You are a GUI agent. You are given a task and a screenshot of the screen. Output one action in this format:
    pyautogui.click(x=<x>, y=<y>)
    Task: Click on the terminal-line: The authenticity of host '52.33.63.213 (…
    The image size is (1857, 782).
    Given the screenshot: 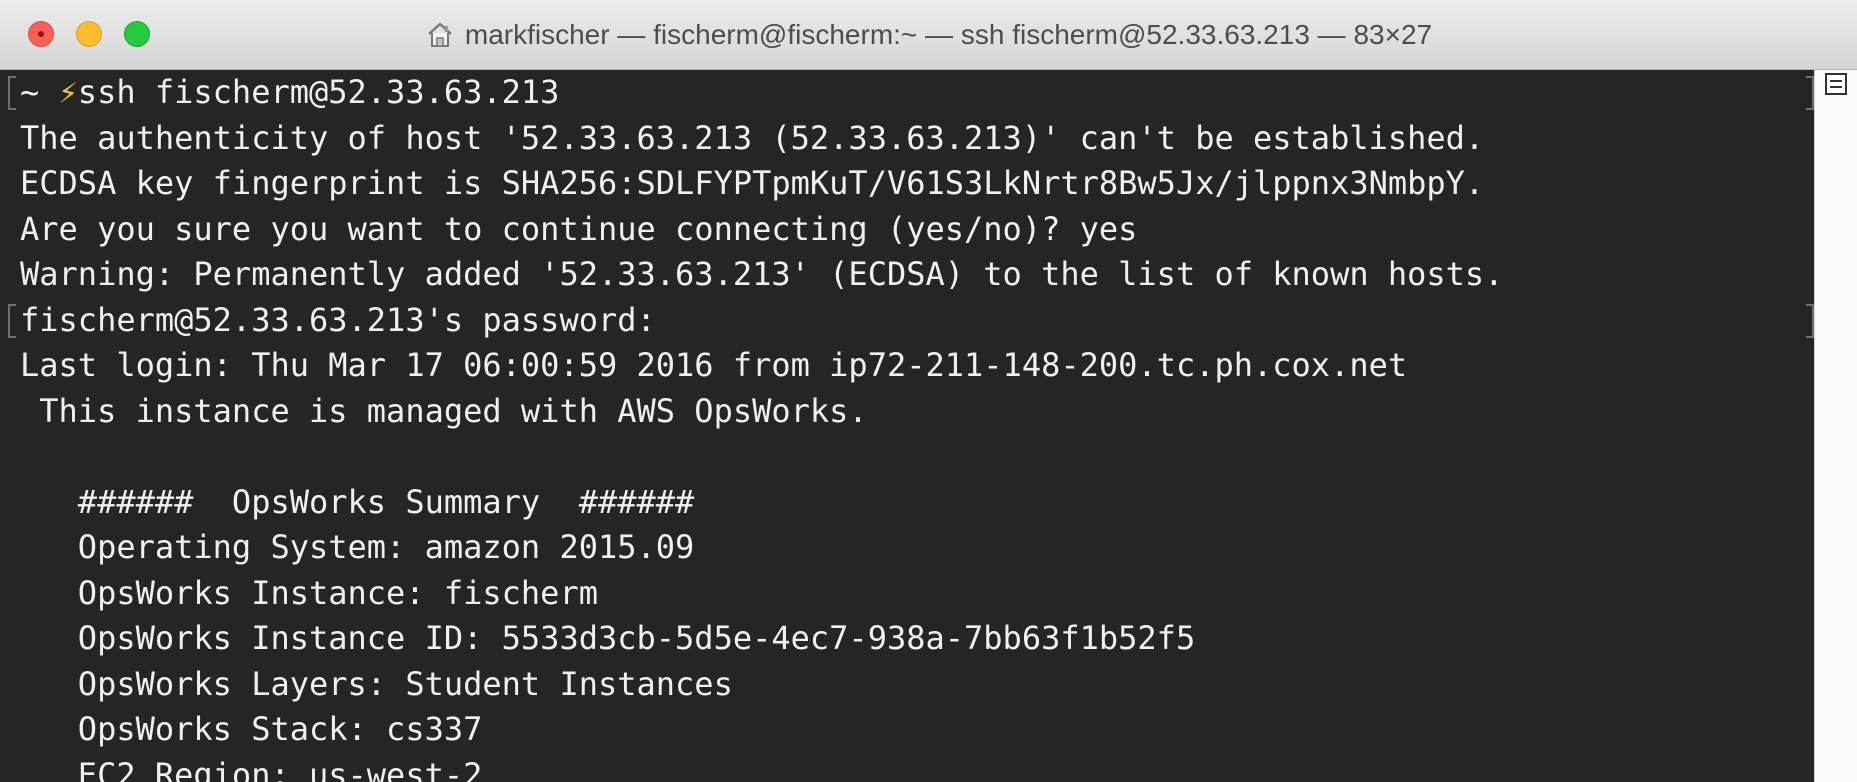 What is the action you would take?
    pyautogui.click(x=752, y=137)
    